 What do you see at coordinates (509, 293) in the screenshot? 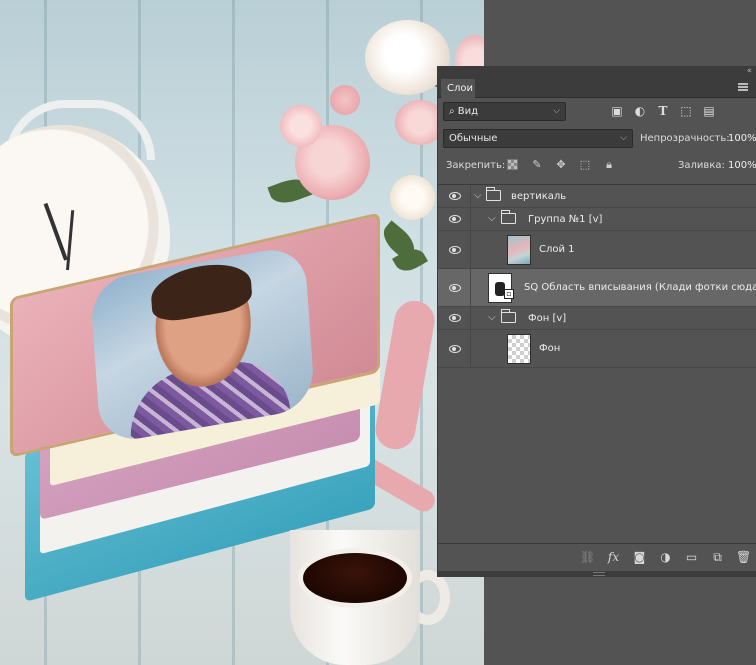
I see `smart-object-icon: ▫` at bounding box center [509, 293].